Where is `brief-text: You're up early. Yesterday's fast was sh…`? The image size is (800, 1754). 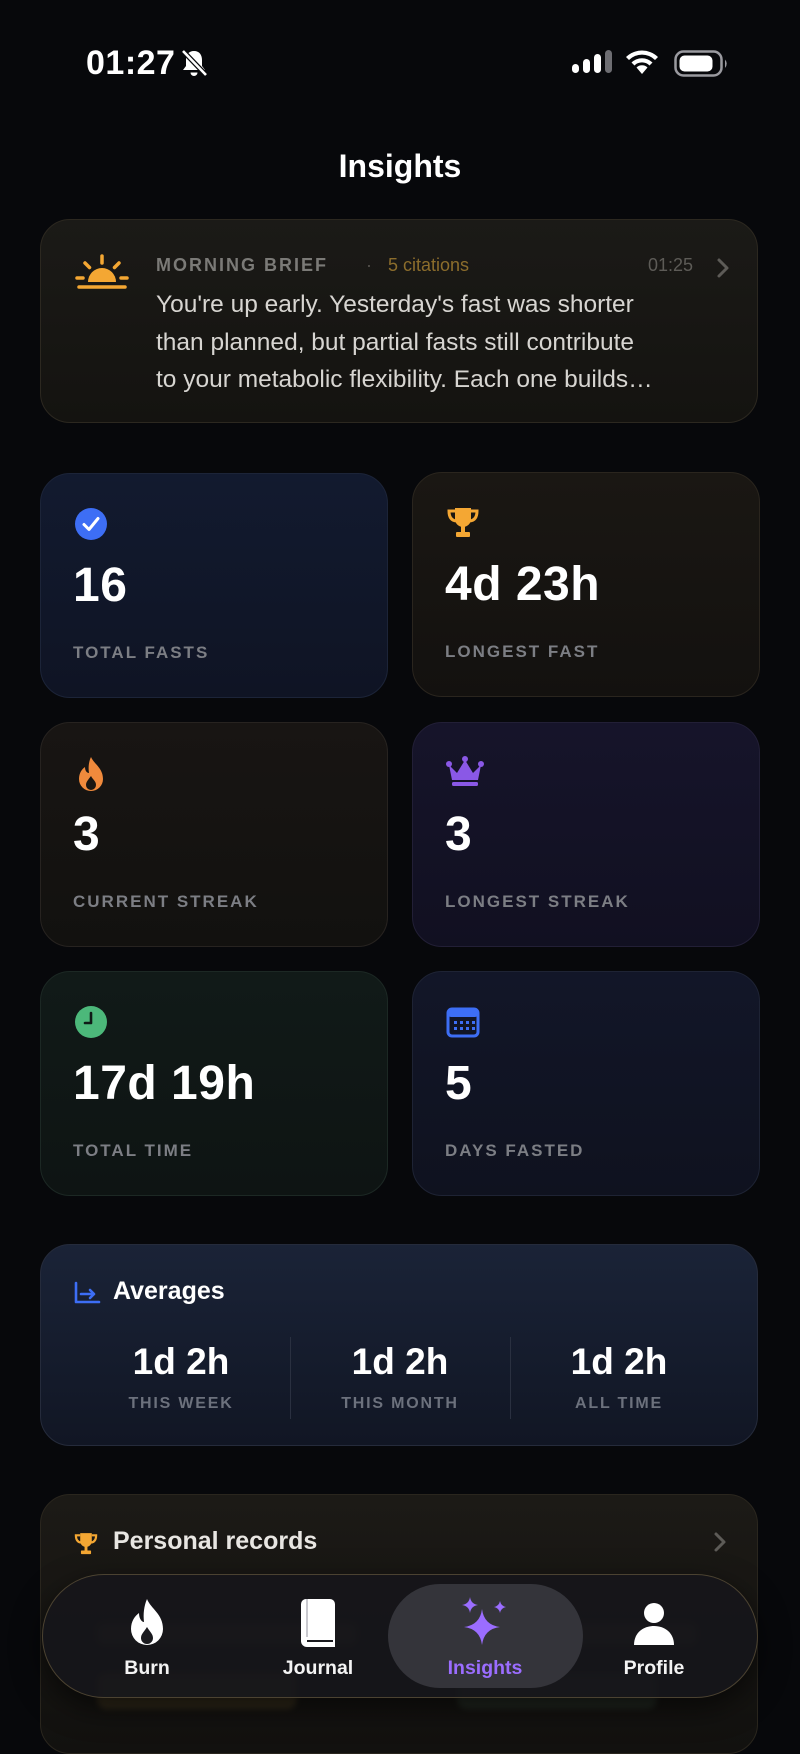 brief-text: You're up early. Yesterday's fast was sh… is located at coordinates (446, 342).